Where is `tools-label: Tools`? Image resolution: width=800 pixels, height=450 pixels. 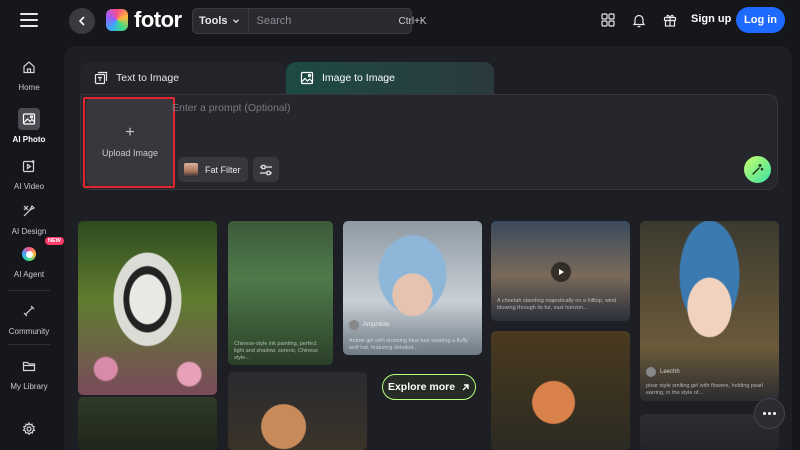
tools-label: Tools is located at coordinates (213, 21).